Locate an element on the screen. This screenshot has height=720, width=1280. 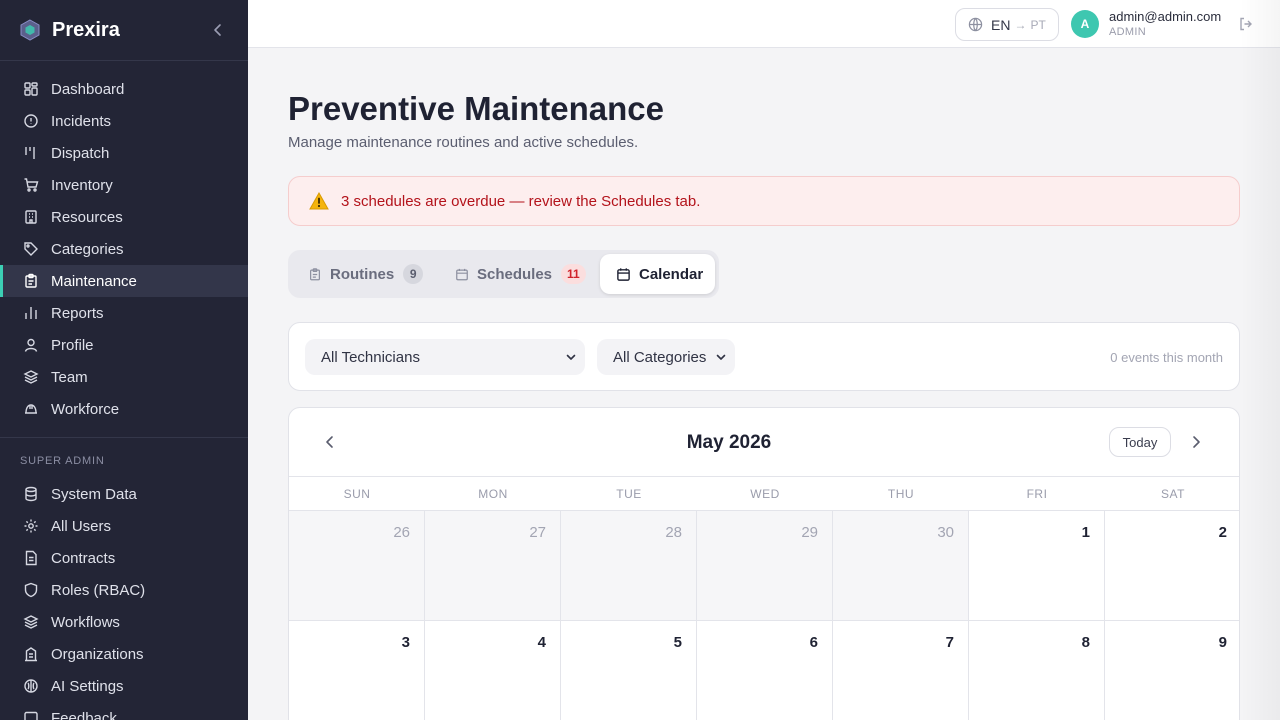
sidebar-item-team: Team is located at coordinates (124, 377).